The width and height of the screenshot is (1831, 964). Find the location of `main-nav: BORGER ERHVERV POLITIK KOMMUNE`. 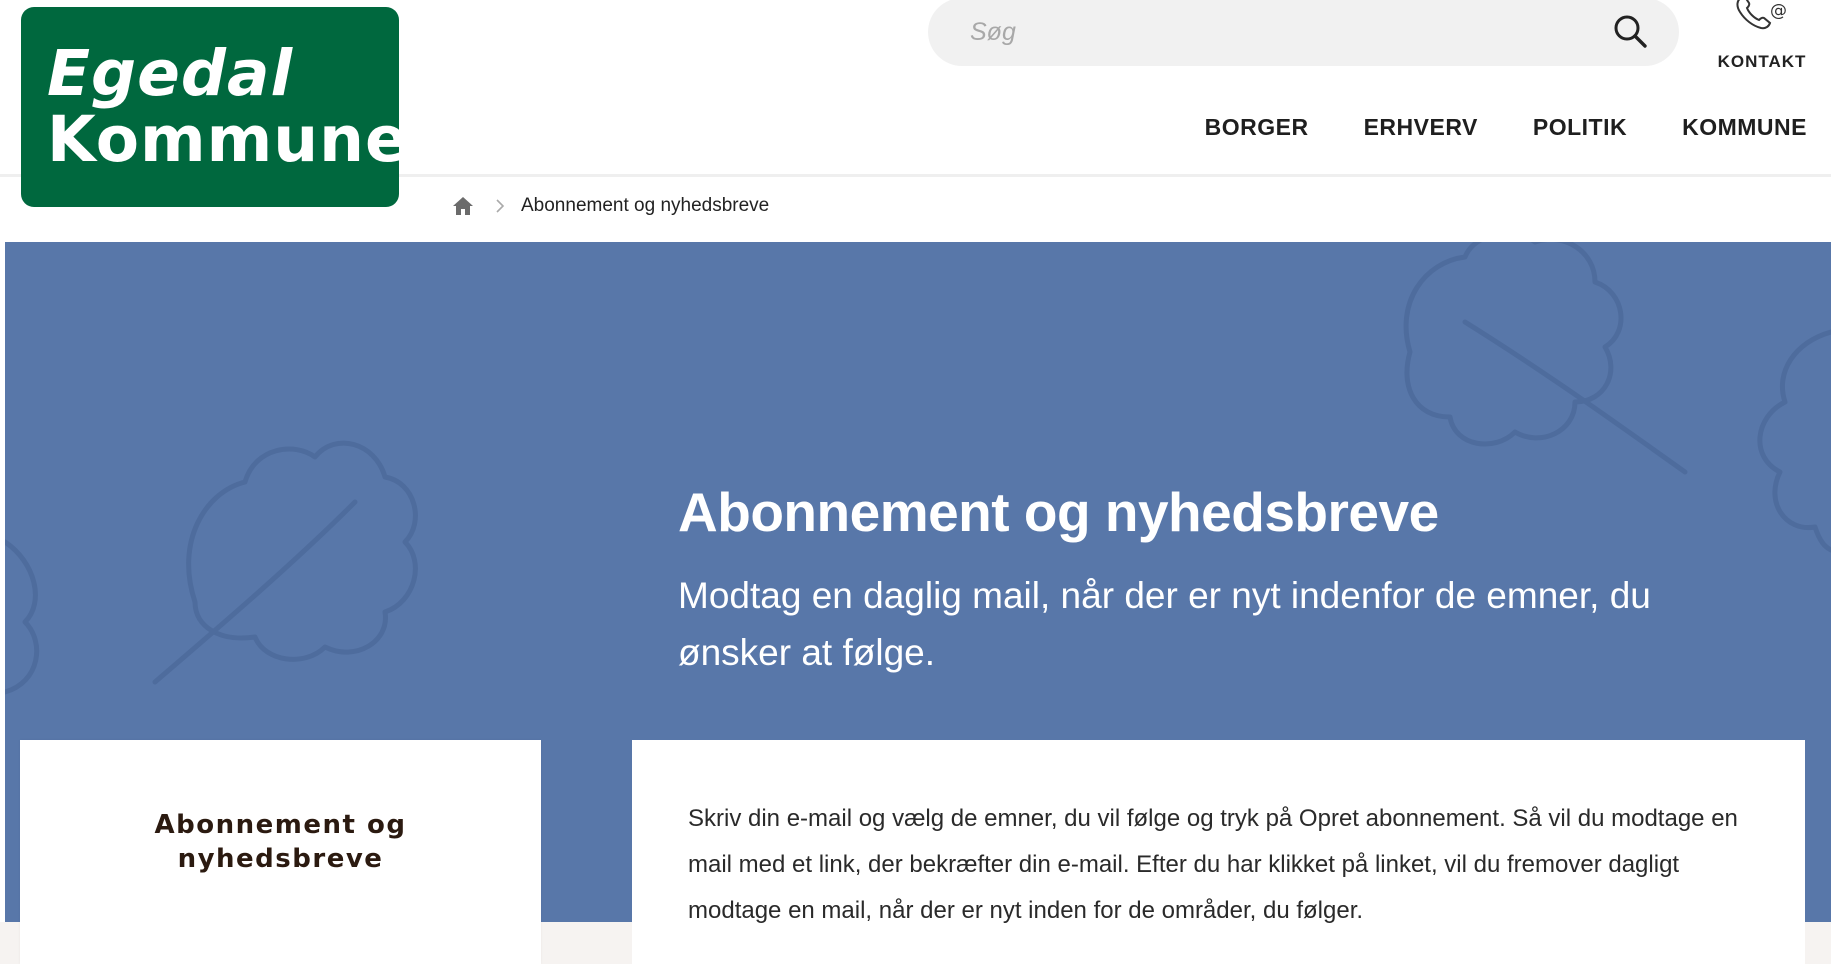

main-nav: BORGER ERHVERV POLITIK KOMMUNE is located at coordinates (1478, 127).